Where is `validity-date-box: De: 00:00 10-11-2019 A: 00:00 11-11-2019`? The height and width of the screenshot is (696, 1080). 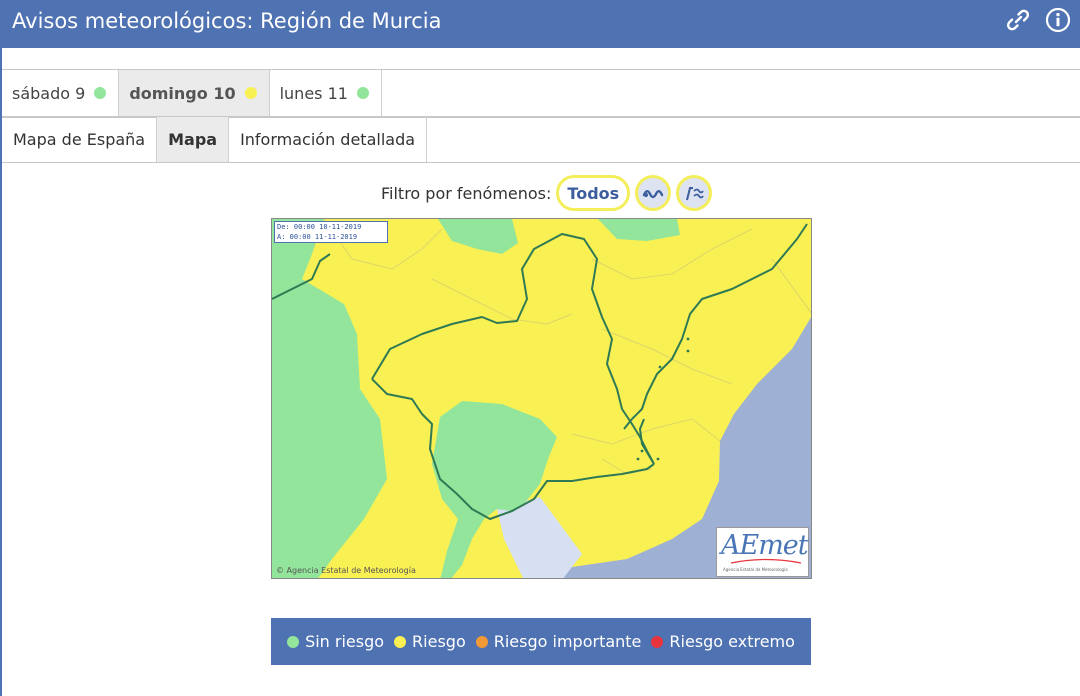
validity-date-box: De: 00:00 10-11-2019 A: 00:00 11-11-2019 is located at coordinates (331, 232).